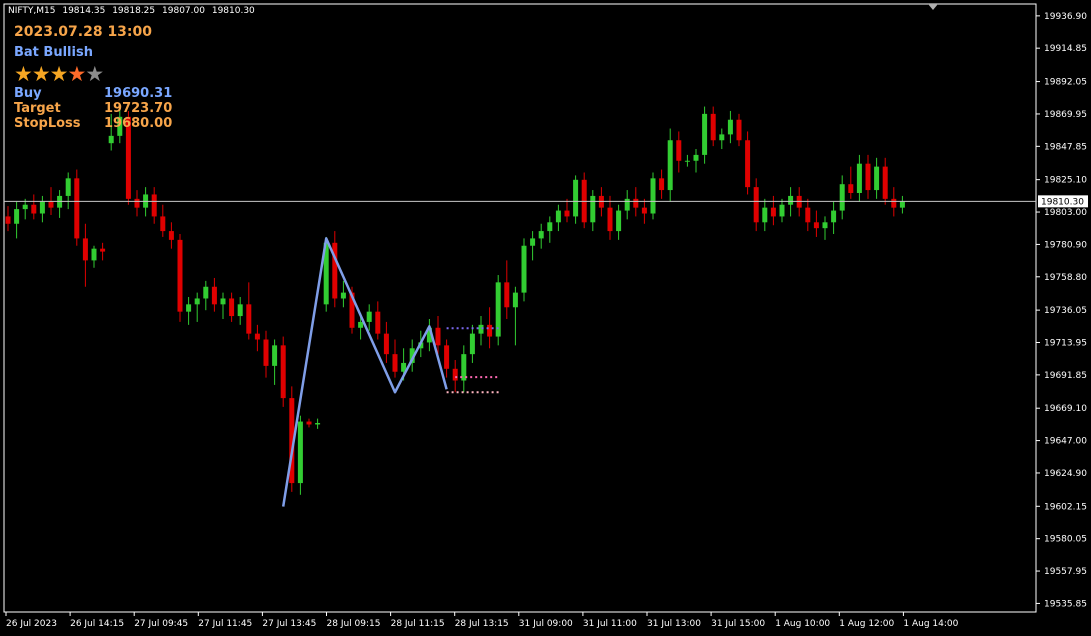 This screenshot has height=636, width=1091. I want to click on buy-value: 19690.31, so click(138, 93).